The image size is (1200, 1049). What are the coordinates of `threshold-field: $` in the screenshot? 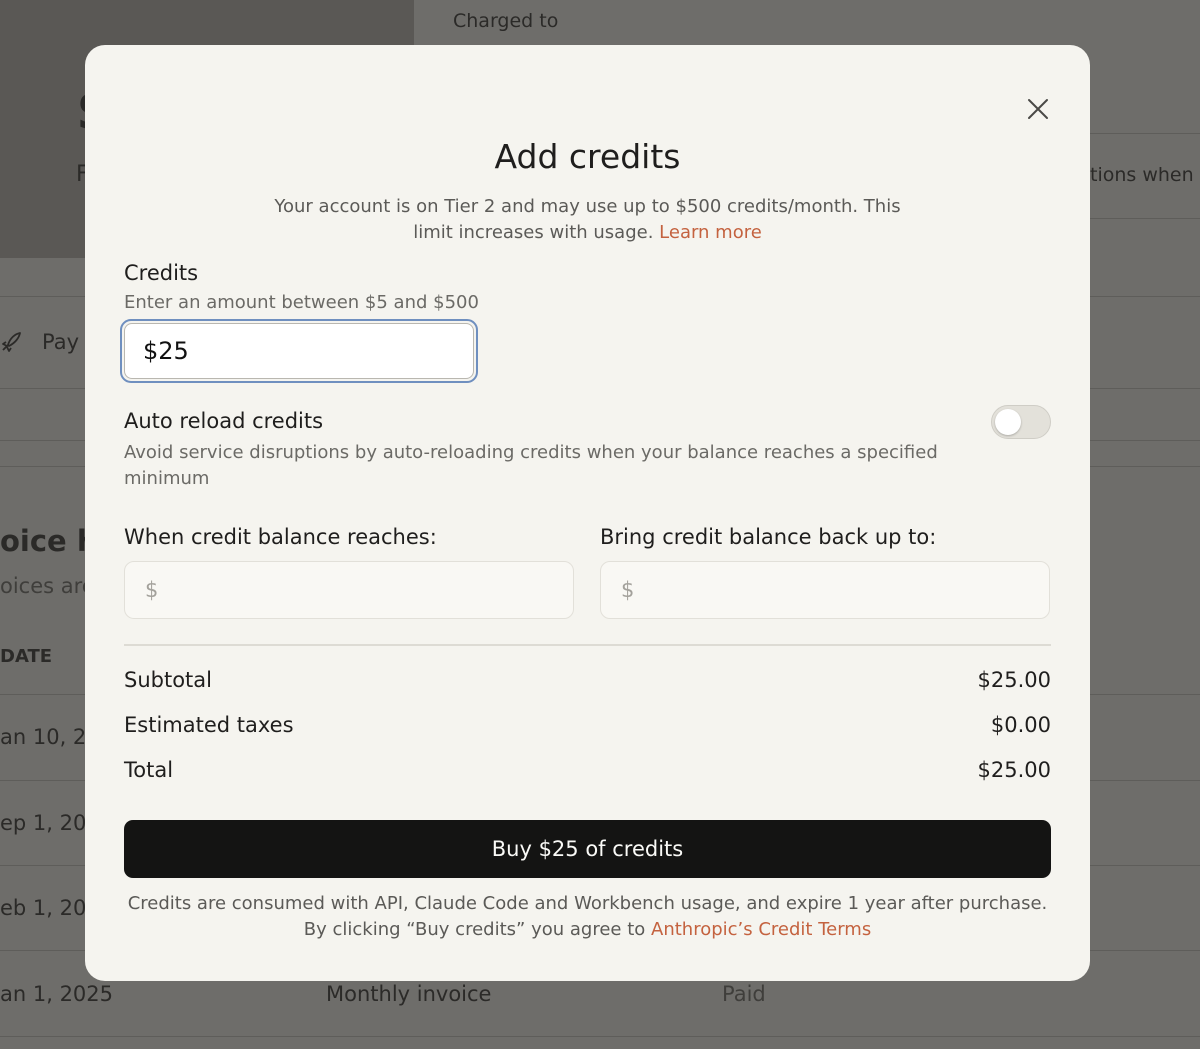 It's located at (349, 590).